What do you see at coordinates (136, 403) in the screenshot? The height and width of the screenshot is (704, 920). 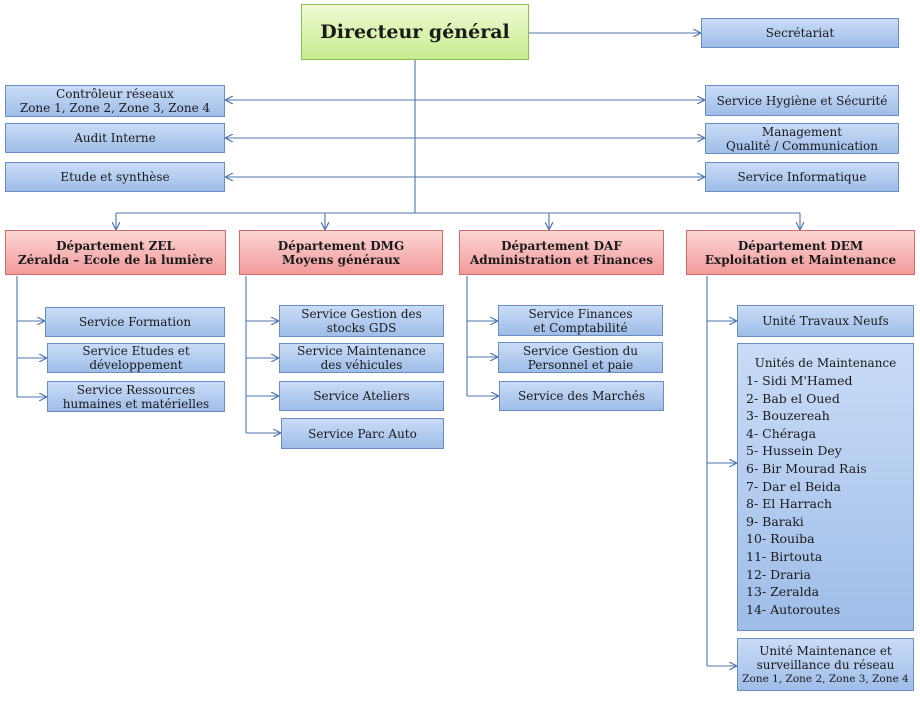 I see `service-sublabel: humaines et matérielles` at bounding box center [136, 403].